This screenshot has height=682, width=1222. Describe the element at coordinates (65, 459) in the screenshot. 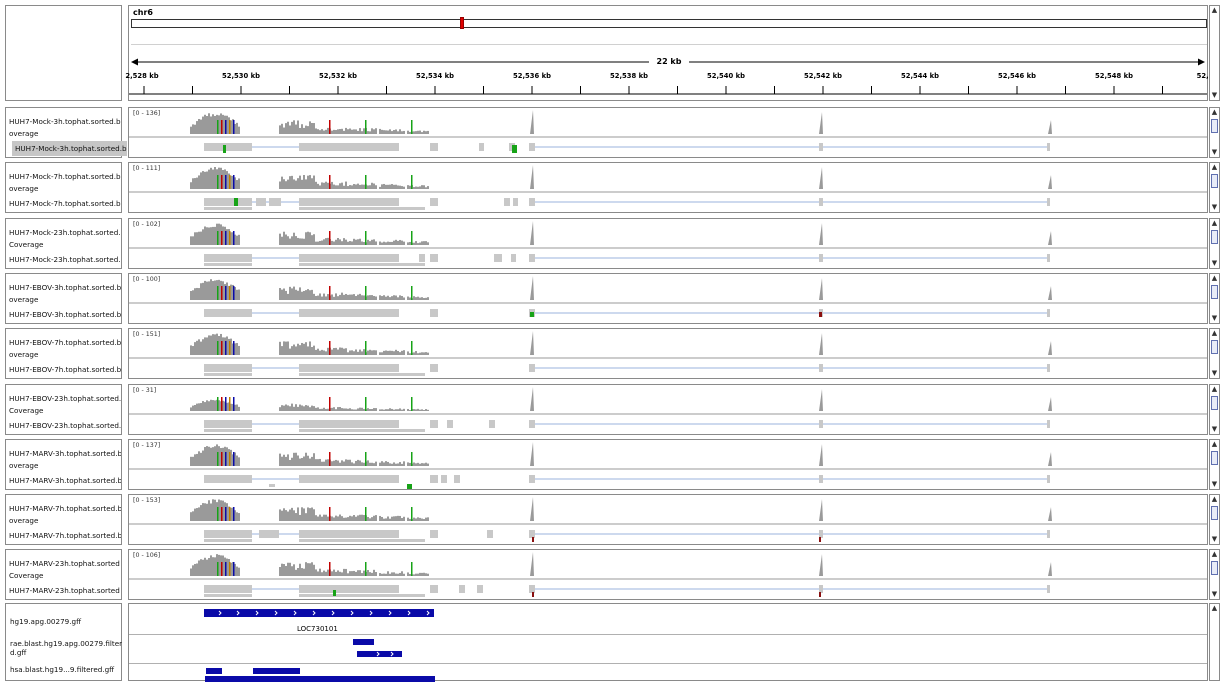

I see `coverage-track-label: HUH7-MARV-3h.tophat.sorted.b overage` at that location.